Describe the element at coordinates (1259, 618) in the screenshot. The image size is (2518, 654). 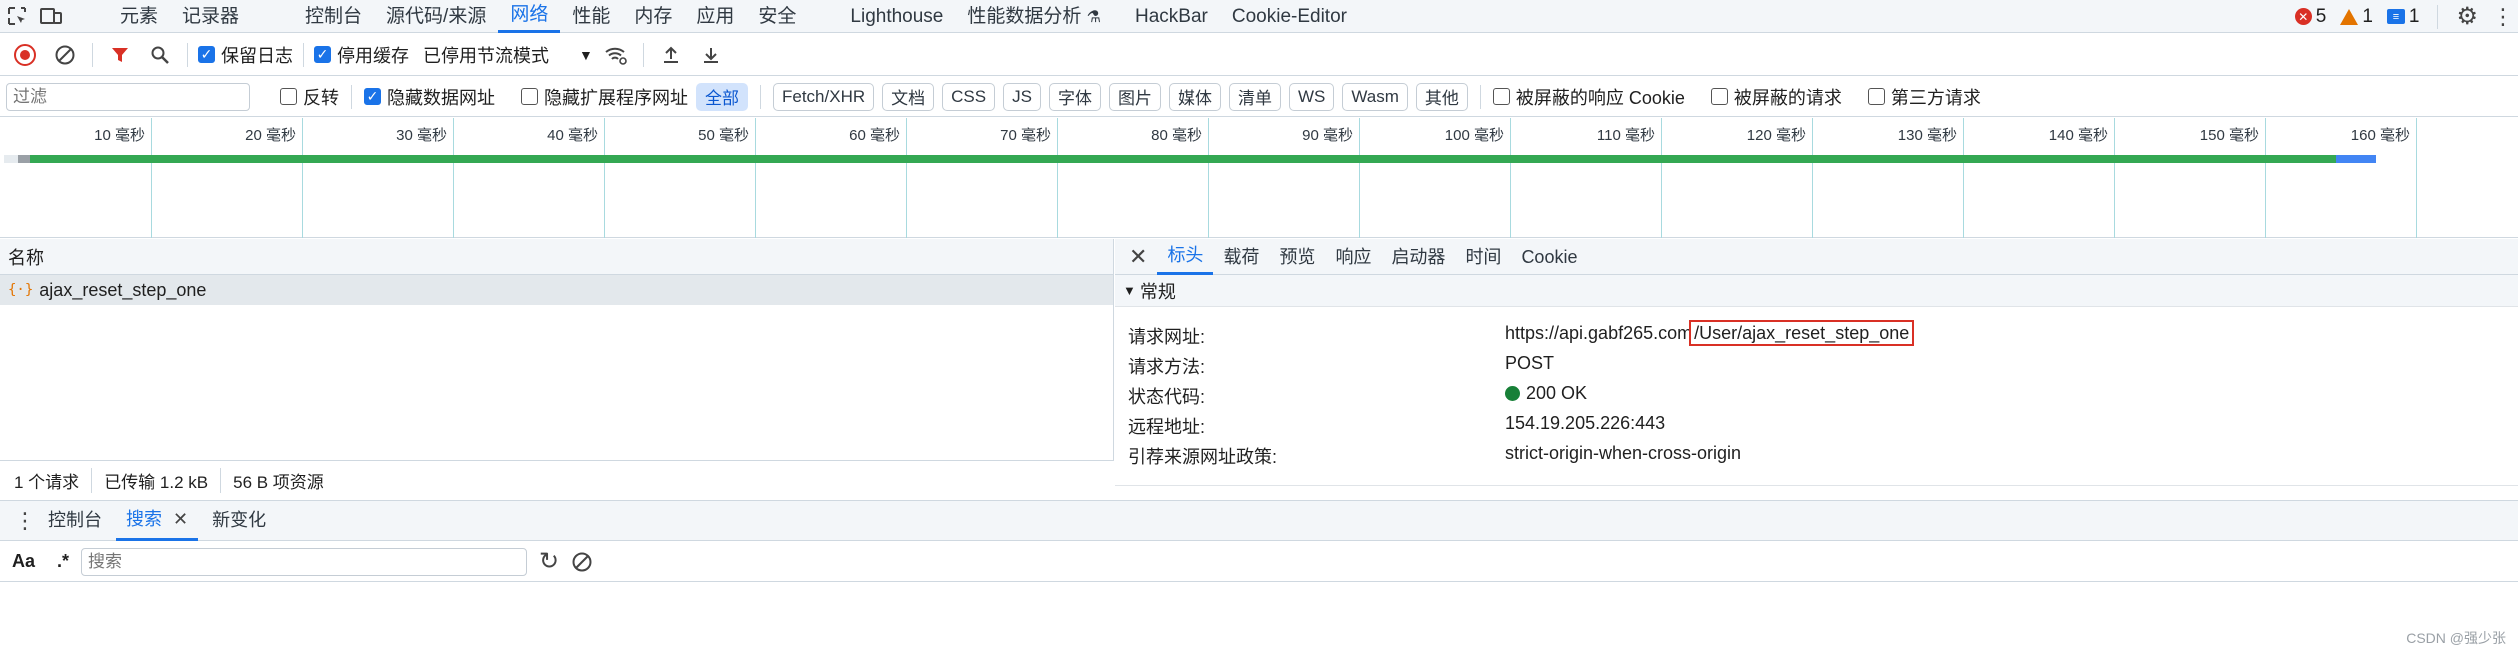
I see `search-results: CSDN @强少张` at that location.